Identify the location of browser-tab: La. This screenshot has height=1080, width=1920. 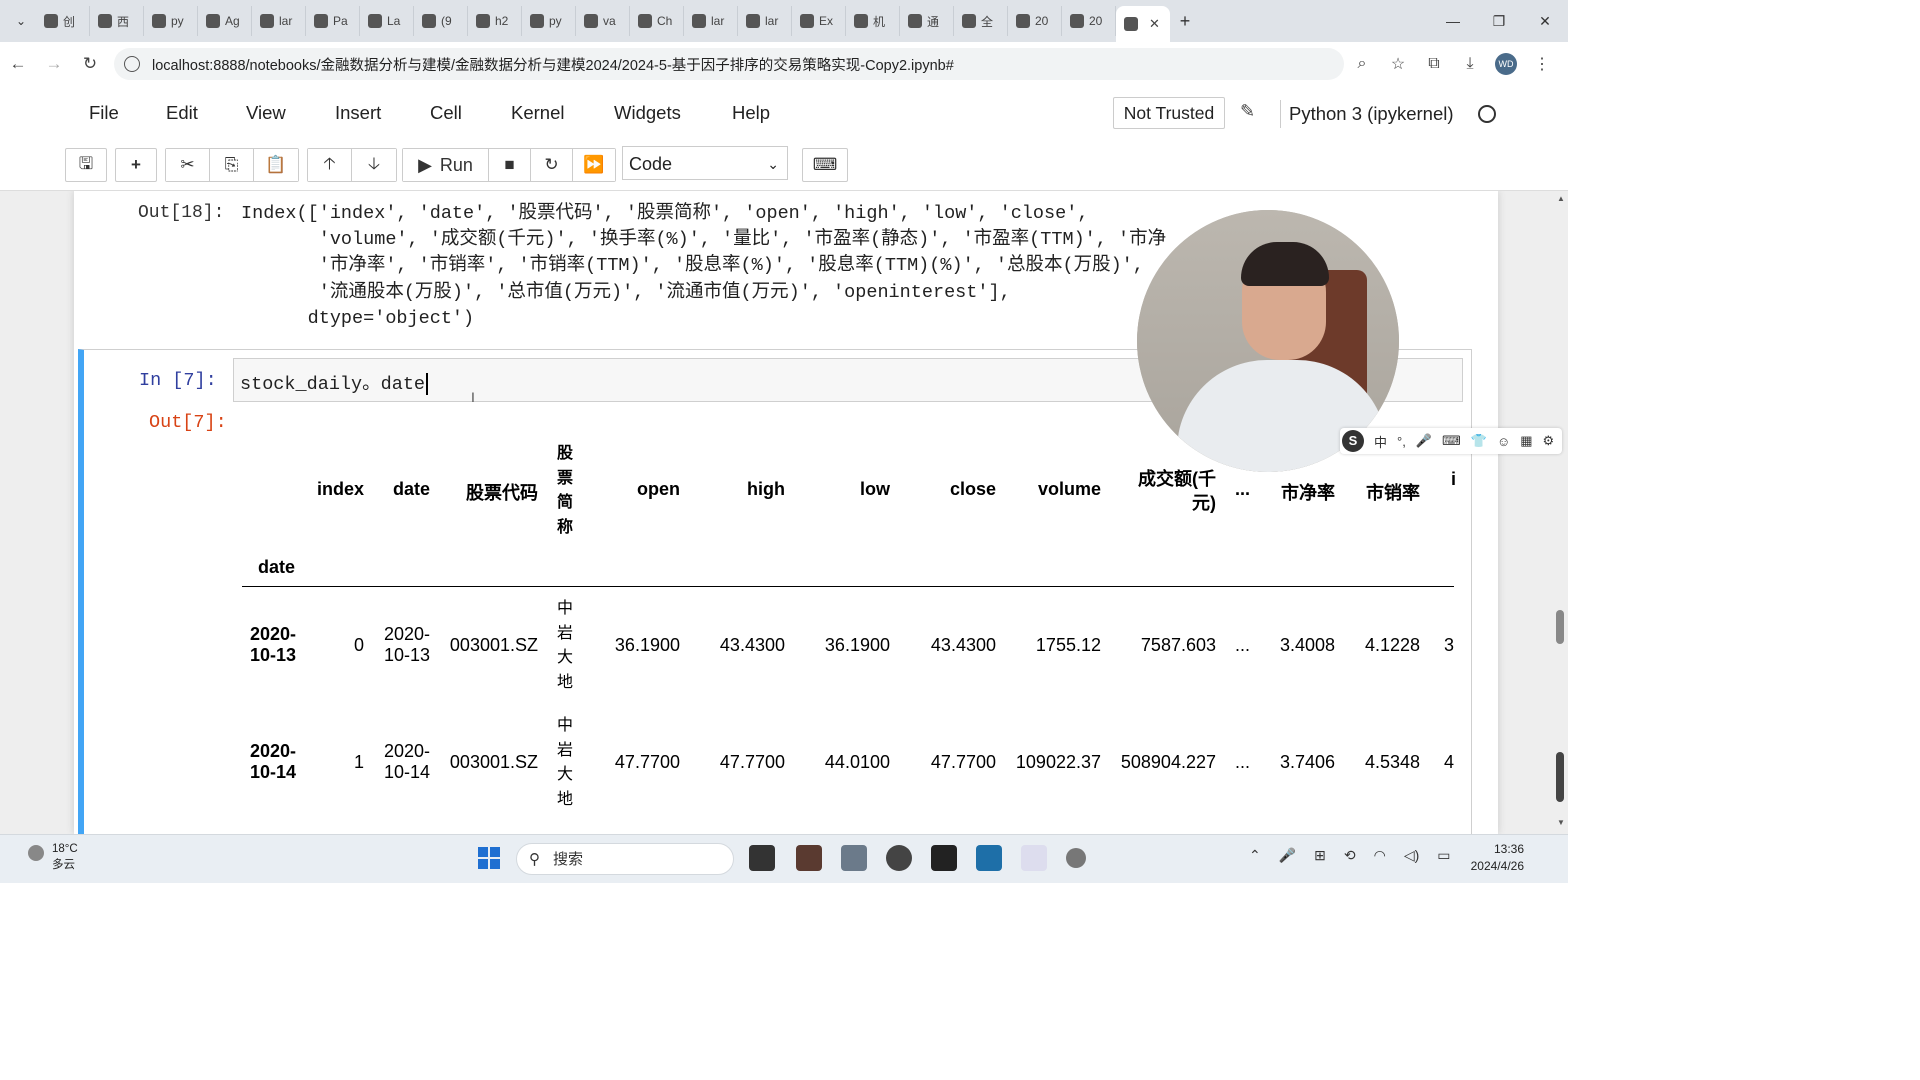
(387, 21).